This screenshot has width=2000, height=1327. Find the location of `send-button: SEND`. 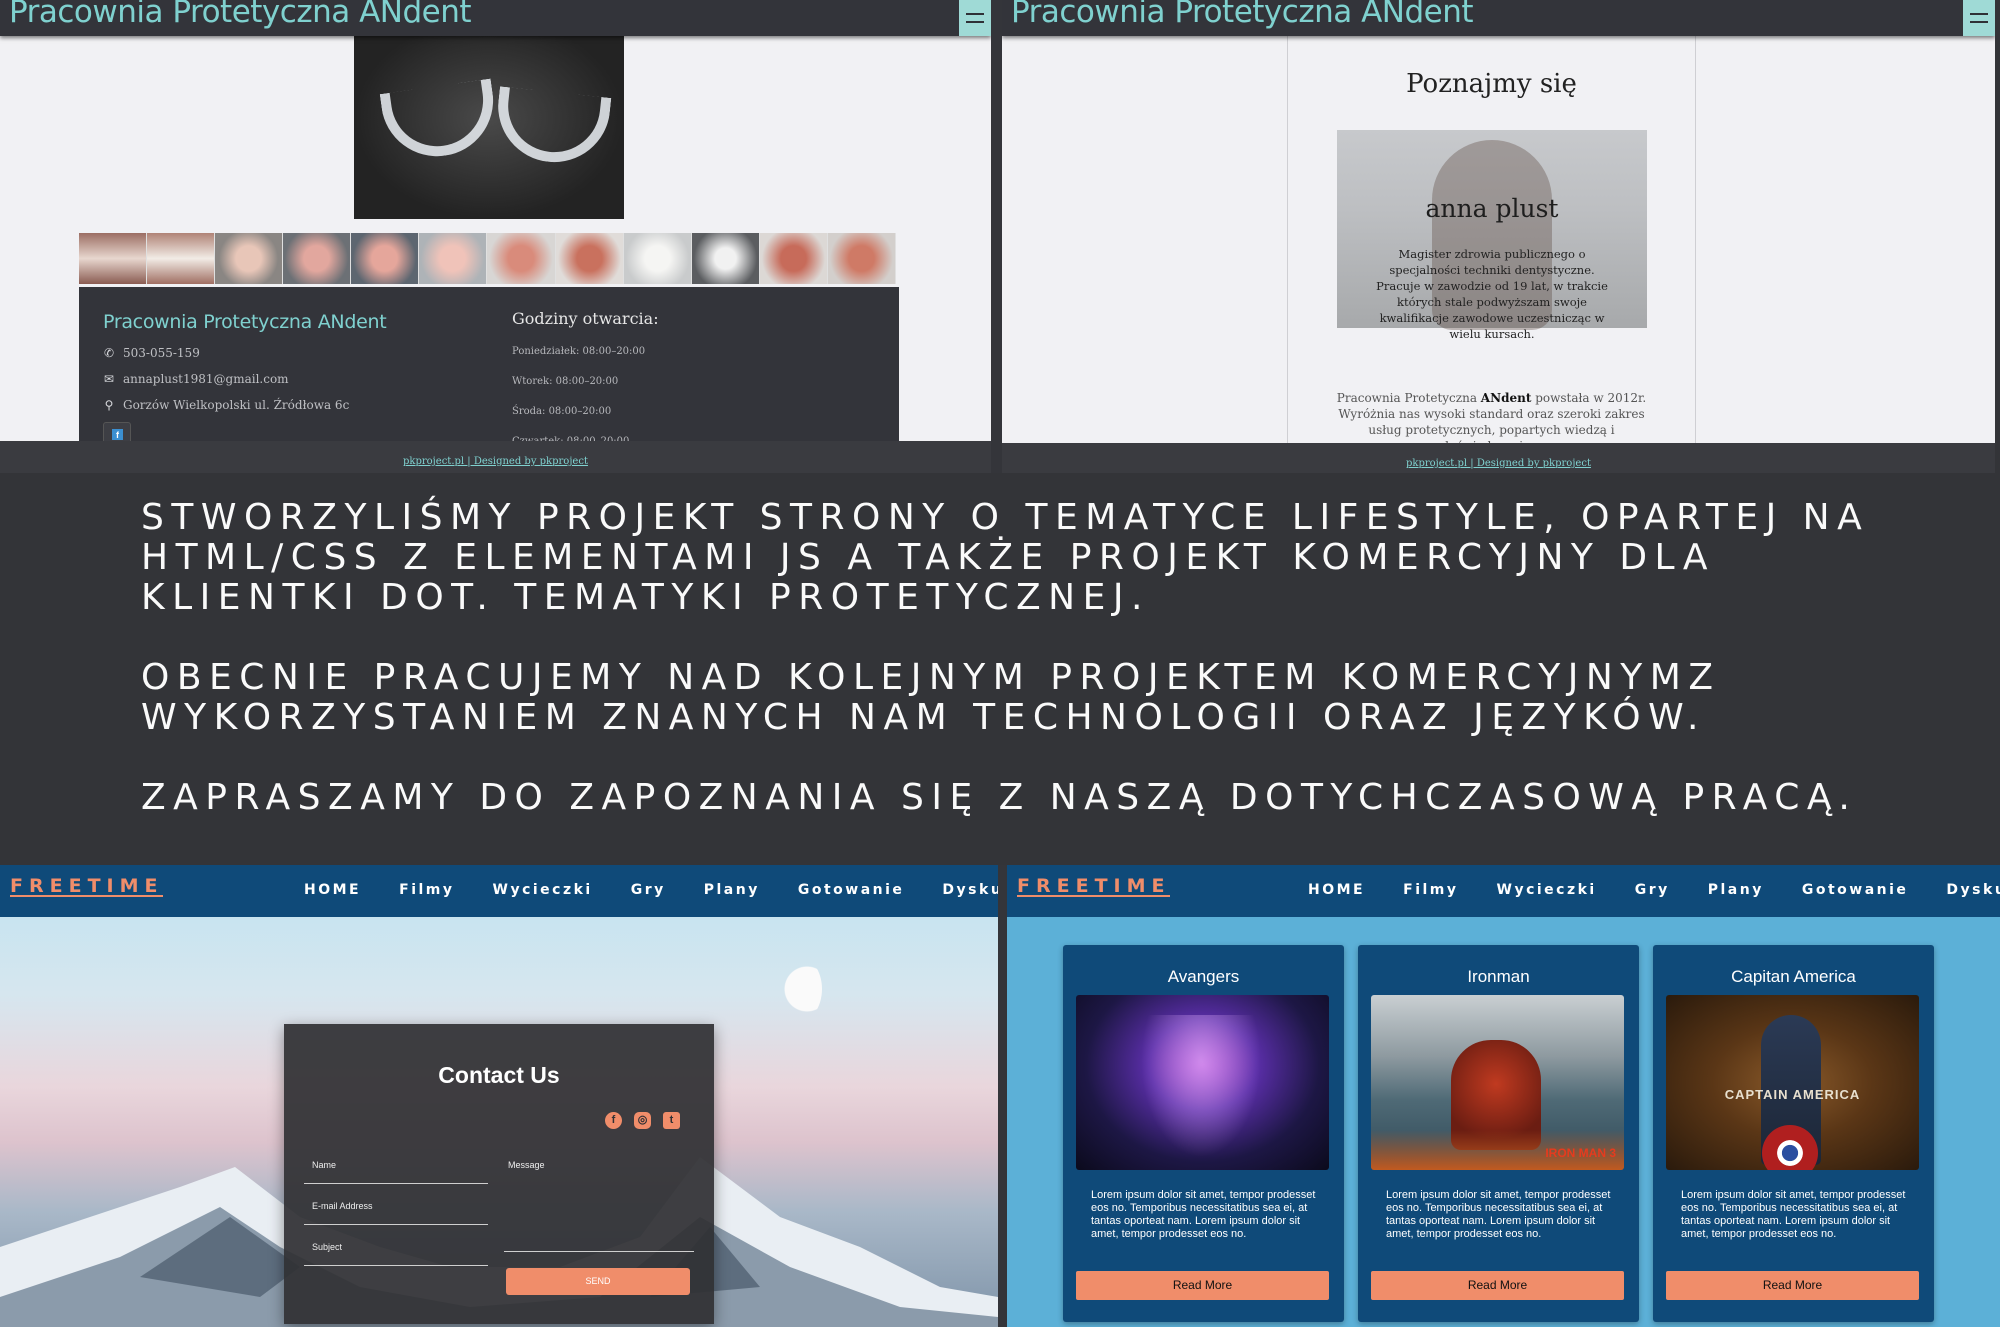

send-button: SEND is located at coordinates (598, 1281).